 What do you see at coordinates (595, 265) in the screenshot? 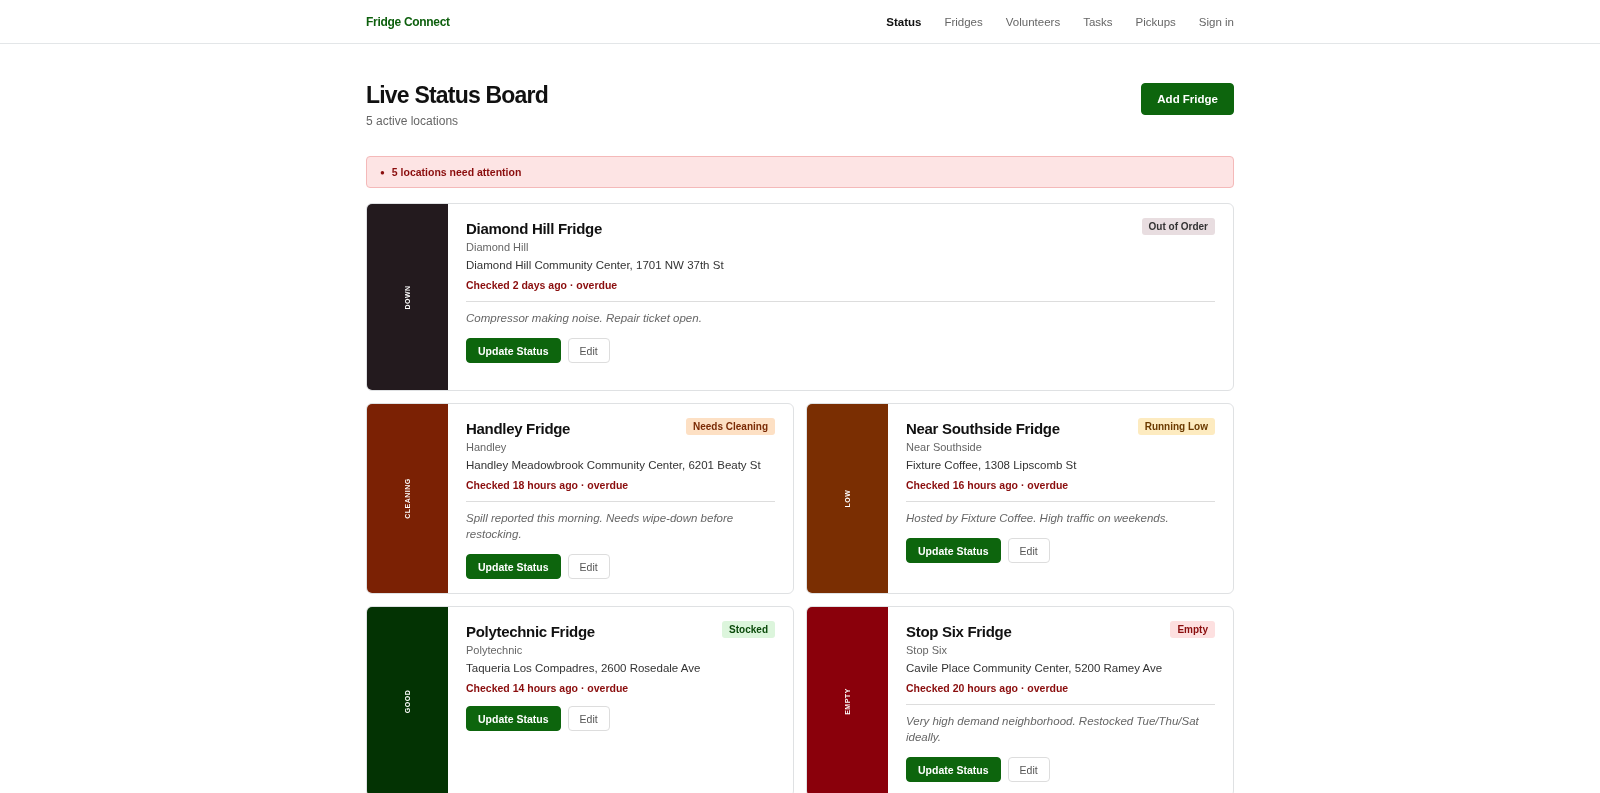
I see `address: Diamond Hill Community Center, 1701 NW 37th St` at bounding box center [595, 265].